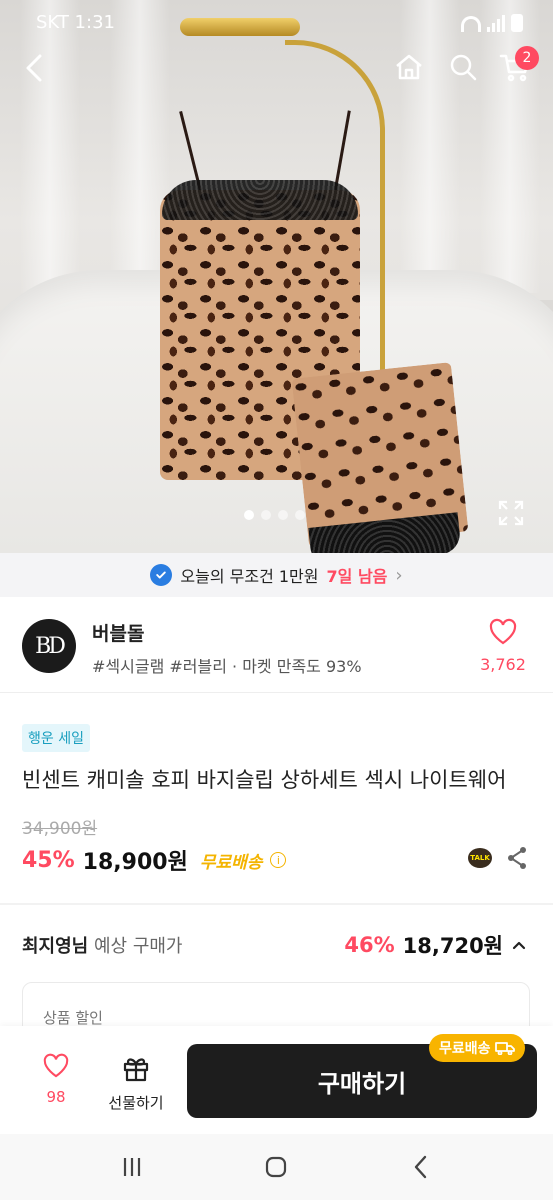 This screenshot has height=1200, width=553. What do you see at coordinates (136, 1070) in the screenshot?
I see `gift-icon` at bounding box center [136, 1070].